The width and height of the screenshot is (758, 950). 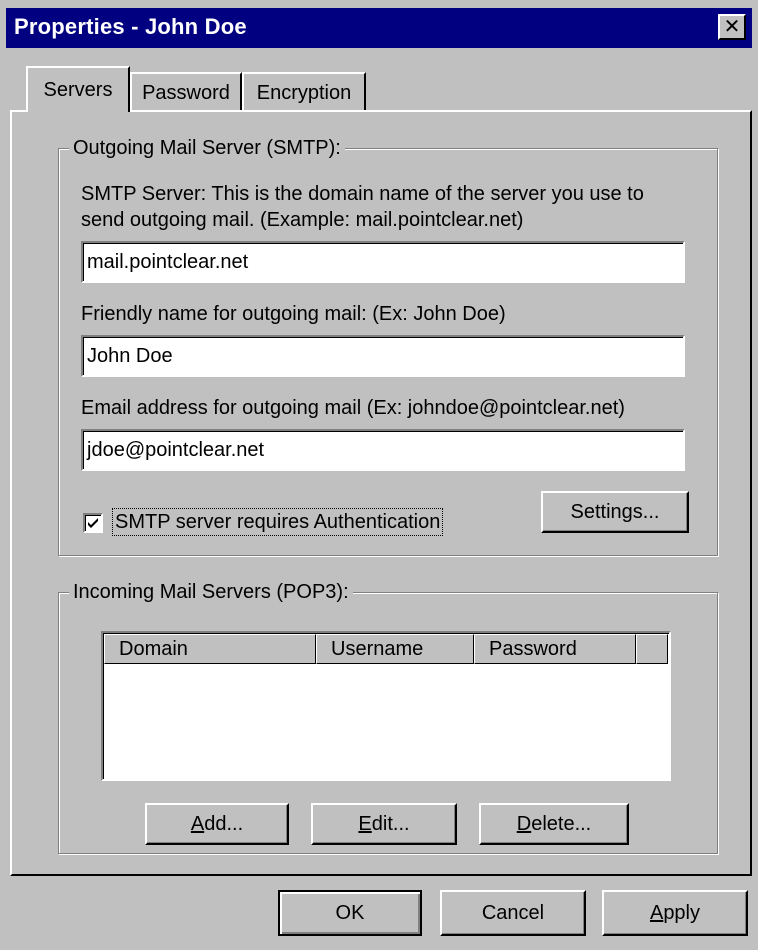 I want to click on friendly-name-field: John Doe, so click(x=383, y=356).